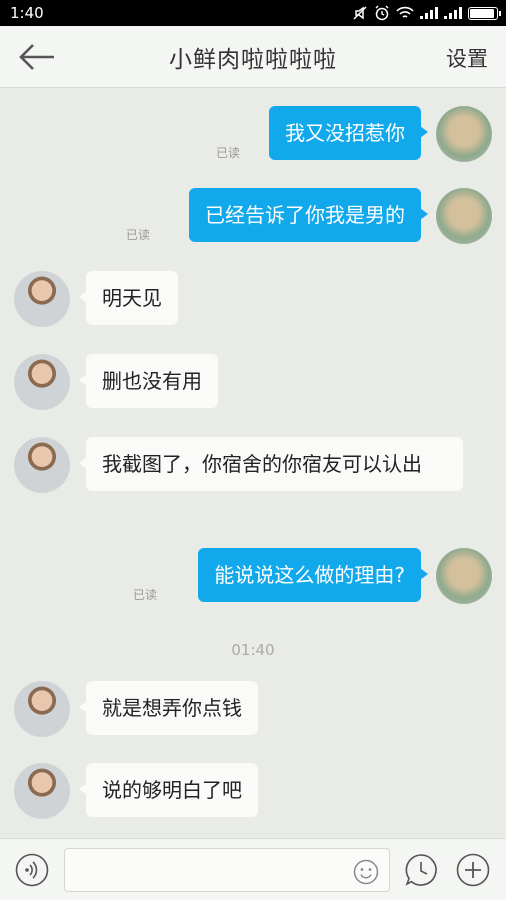  I want to click on clock-icon, so click(421, 870).